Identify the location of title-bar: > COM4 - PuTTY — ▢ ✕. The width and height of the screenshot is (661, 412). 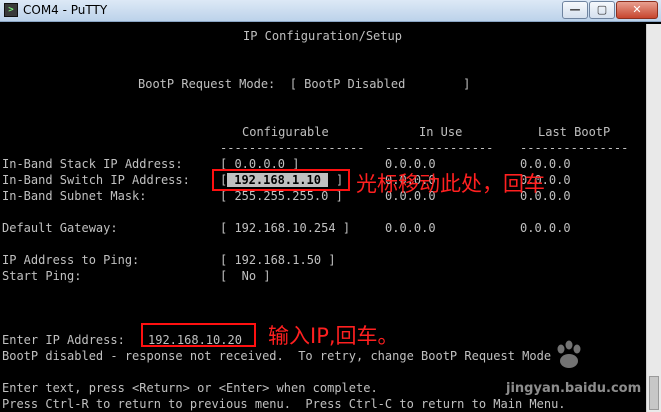
(330, 11).